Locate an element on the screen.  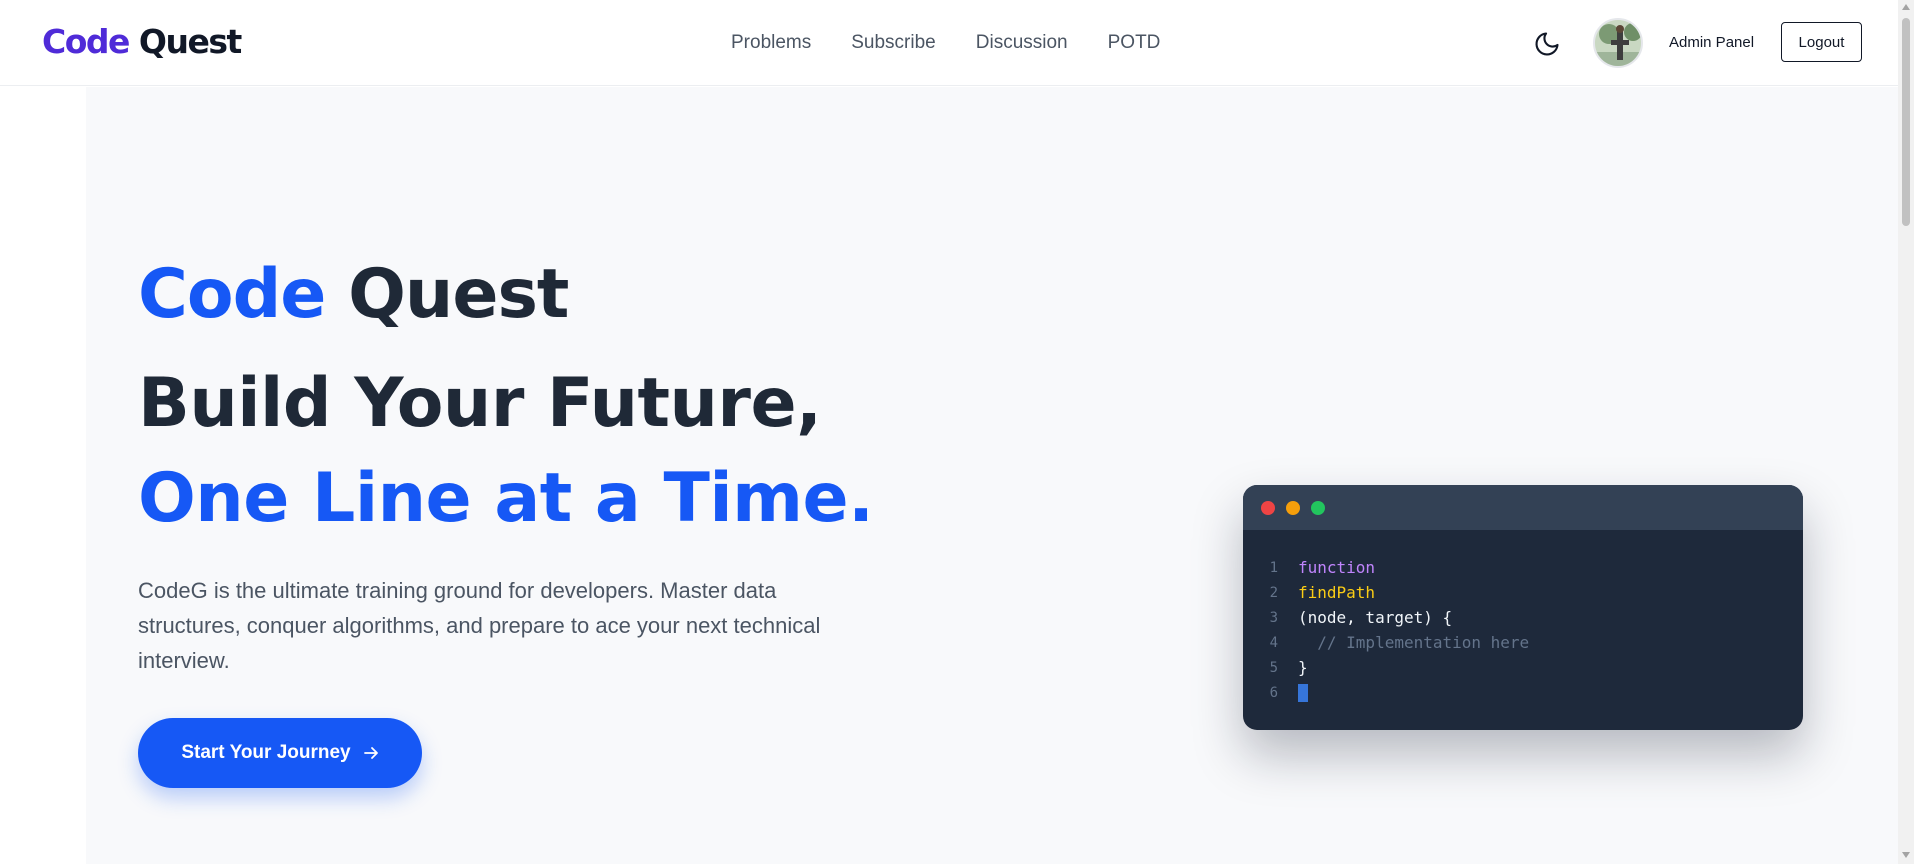
main-nav: Problems Subscribe Discussion POTD is located at coordinates (945, 43).